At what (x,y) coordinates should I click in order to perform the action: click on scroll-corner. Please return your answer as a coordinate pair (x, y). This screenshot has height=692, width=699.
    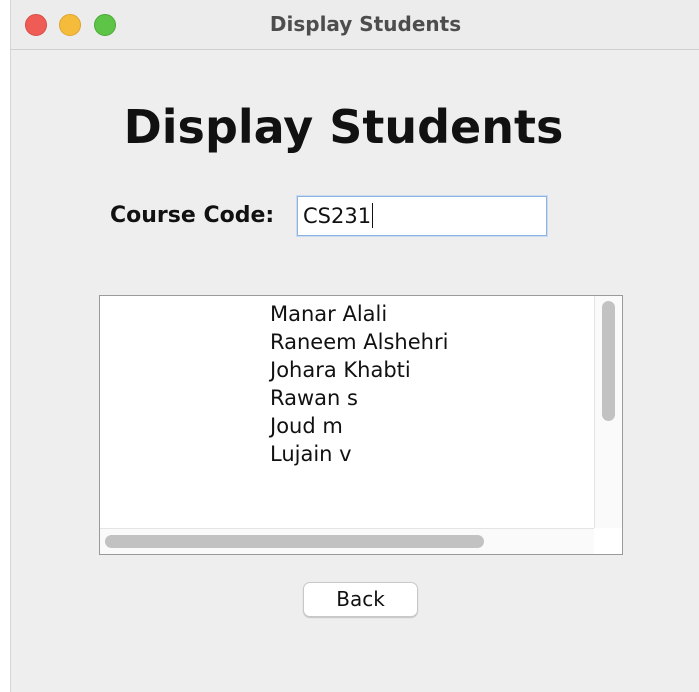
    Looking at the image, I should click on (608, 541).